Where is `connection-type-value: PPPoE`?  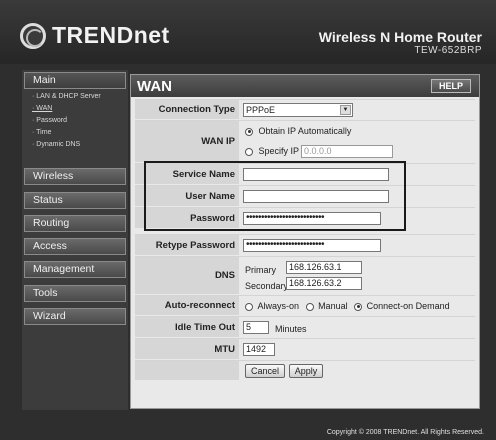
connection-type-value: PPPoE is located at coordinates (261, 110).